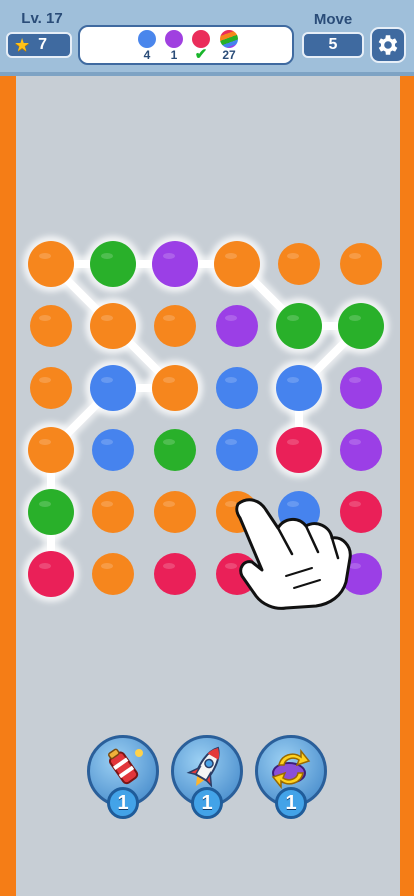  Describe the element at coordinates (51, 264) in the screenshot. I see `dot-orange-r0-c0` at that location.